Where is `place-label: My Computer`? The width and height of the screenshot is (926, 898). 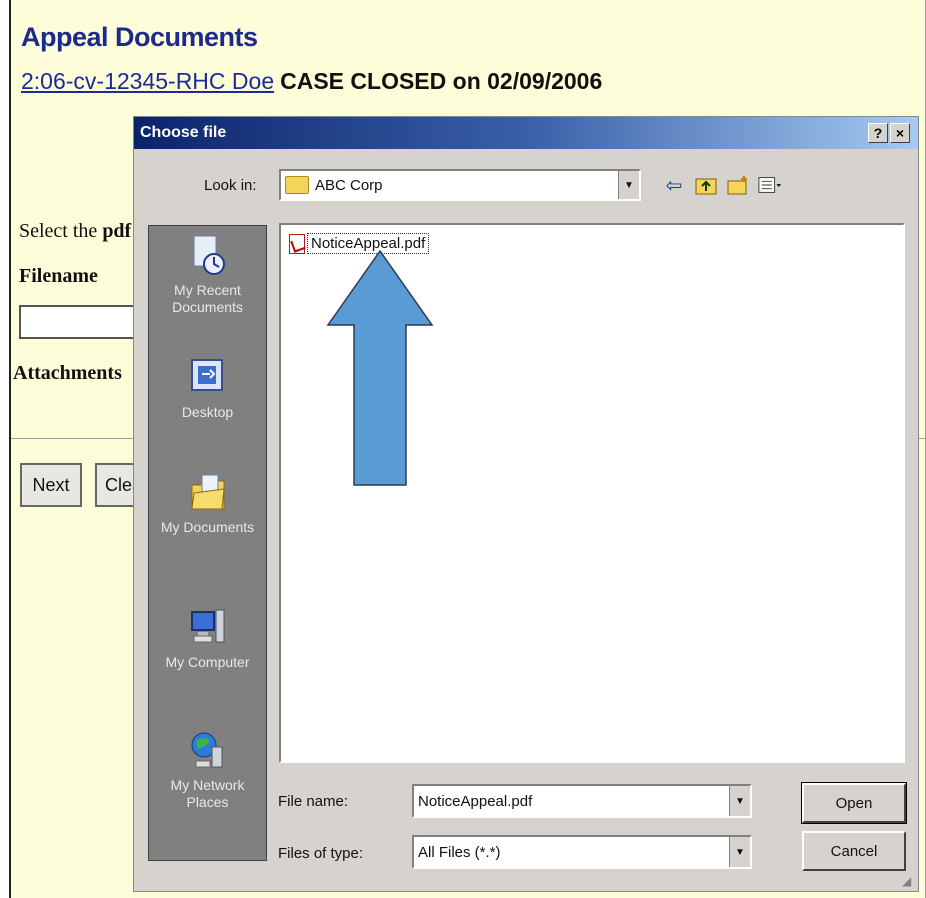
place-label: My Computer is located at coordinates (207, 662).